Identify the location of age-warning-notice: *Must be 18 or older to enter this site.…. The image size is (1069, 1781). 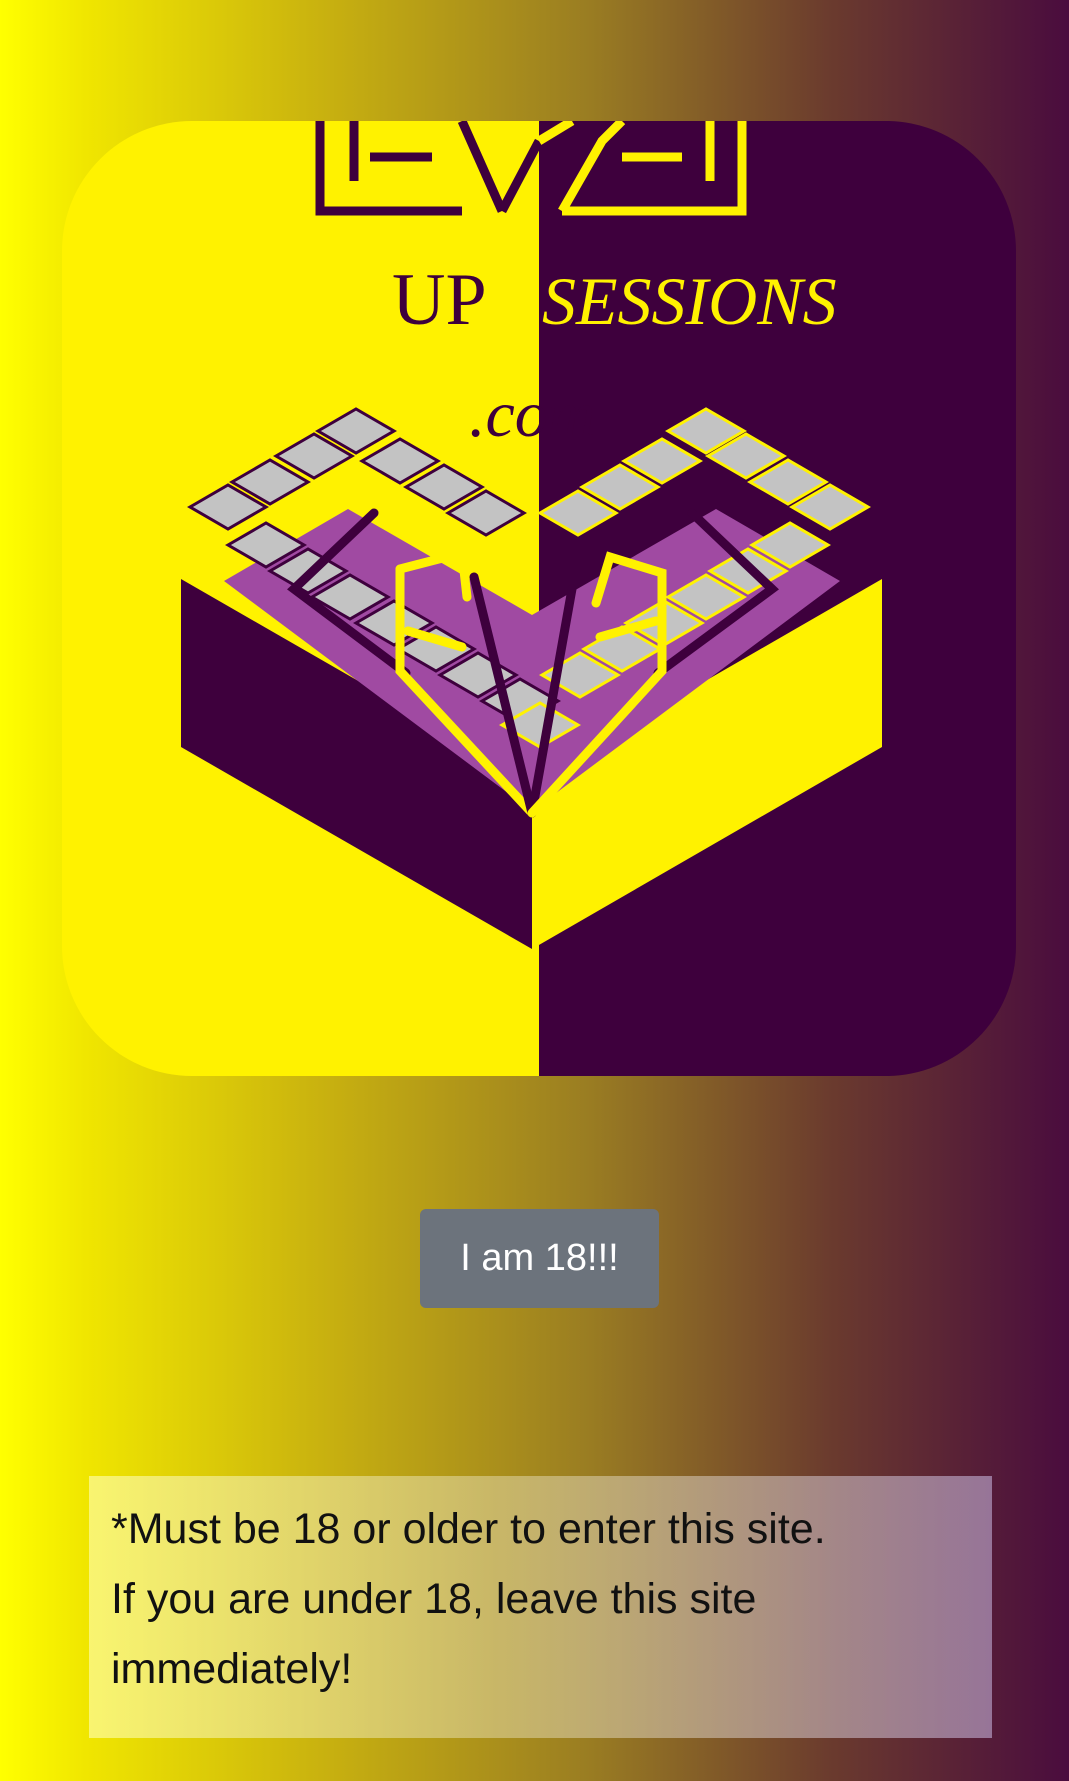
(540, 1607).